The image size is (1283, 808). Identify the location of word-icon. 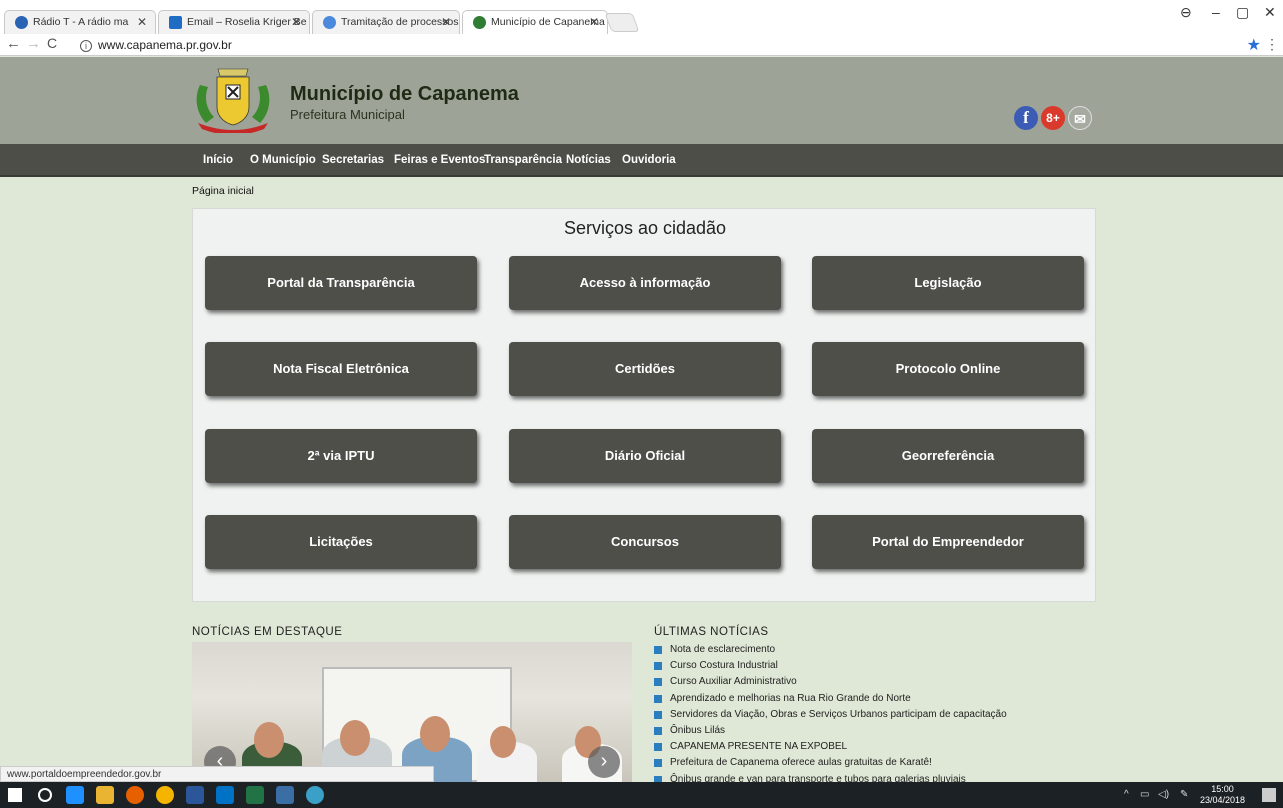
(195, 795).